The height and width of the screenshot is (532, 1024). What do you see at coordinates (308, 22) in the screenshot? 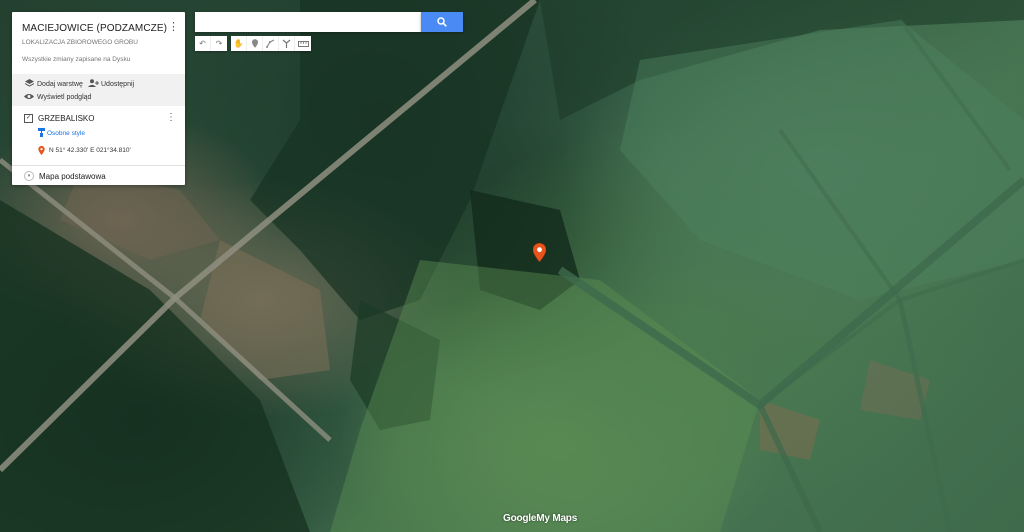
I see `search-input` at bounding box center [308, 22].